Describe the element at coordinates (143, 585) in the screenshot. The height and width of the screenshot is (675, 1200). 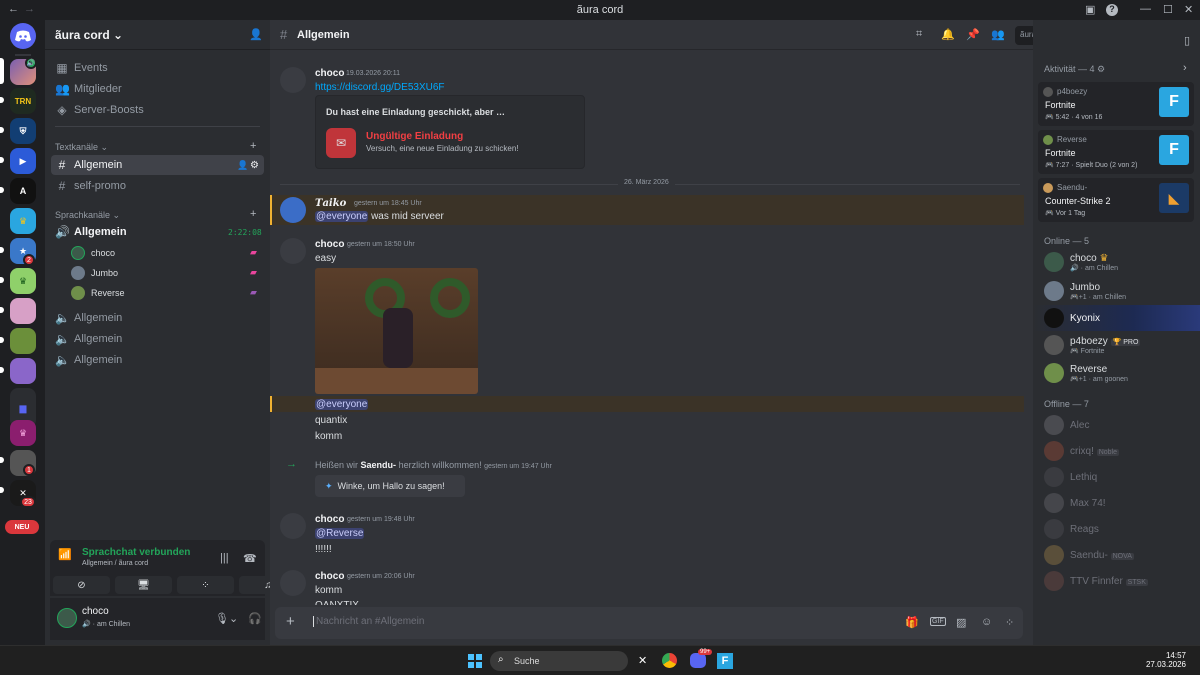
I see `screen-share-button: 🖥` at that location.